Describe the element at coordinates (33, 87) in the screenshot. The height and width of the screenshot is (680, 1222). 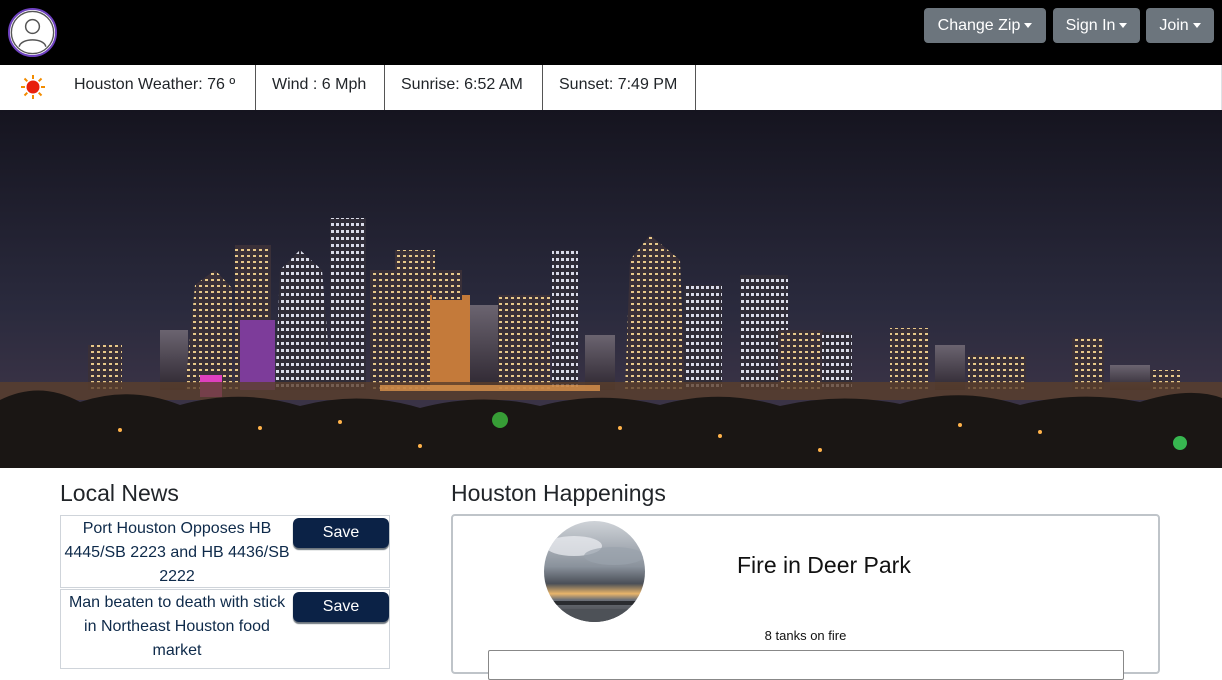
I see `sun-icon` at that location.